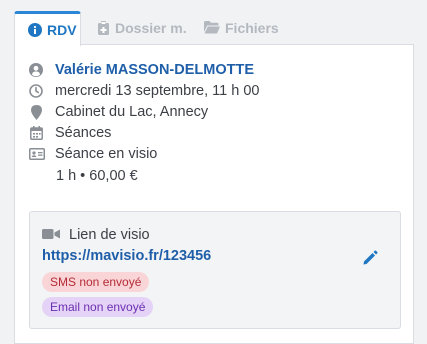  I want to click on tab-rdv-label: RDV, so click(62, 30).